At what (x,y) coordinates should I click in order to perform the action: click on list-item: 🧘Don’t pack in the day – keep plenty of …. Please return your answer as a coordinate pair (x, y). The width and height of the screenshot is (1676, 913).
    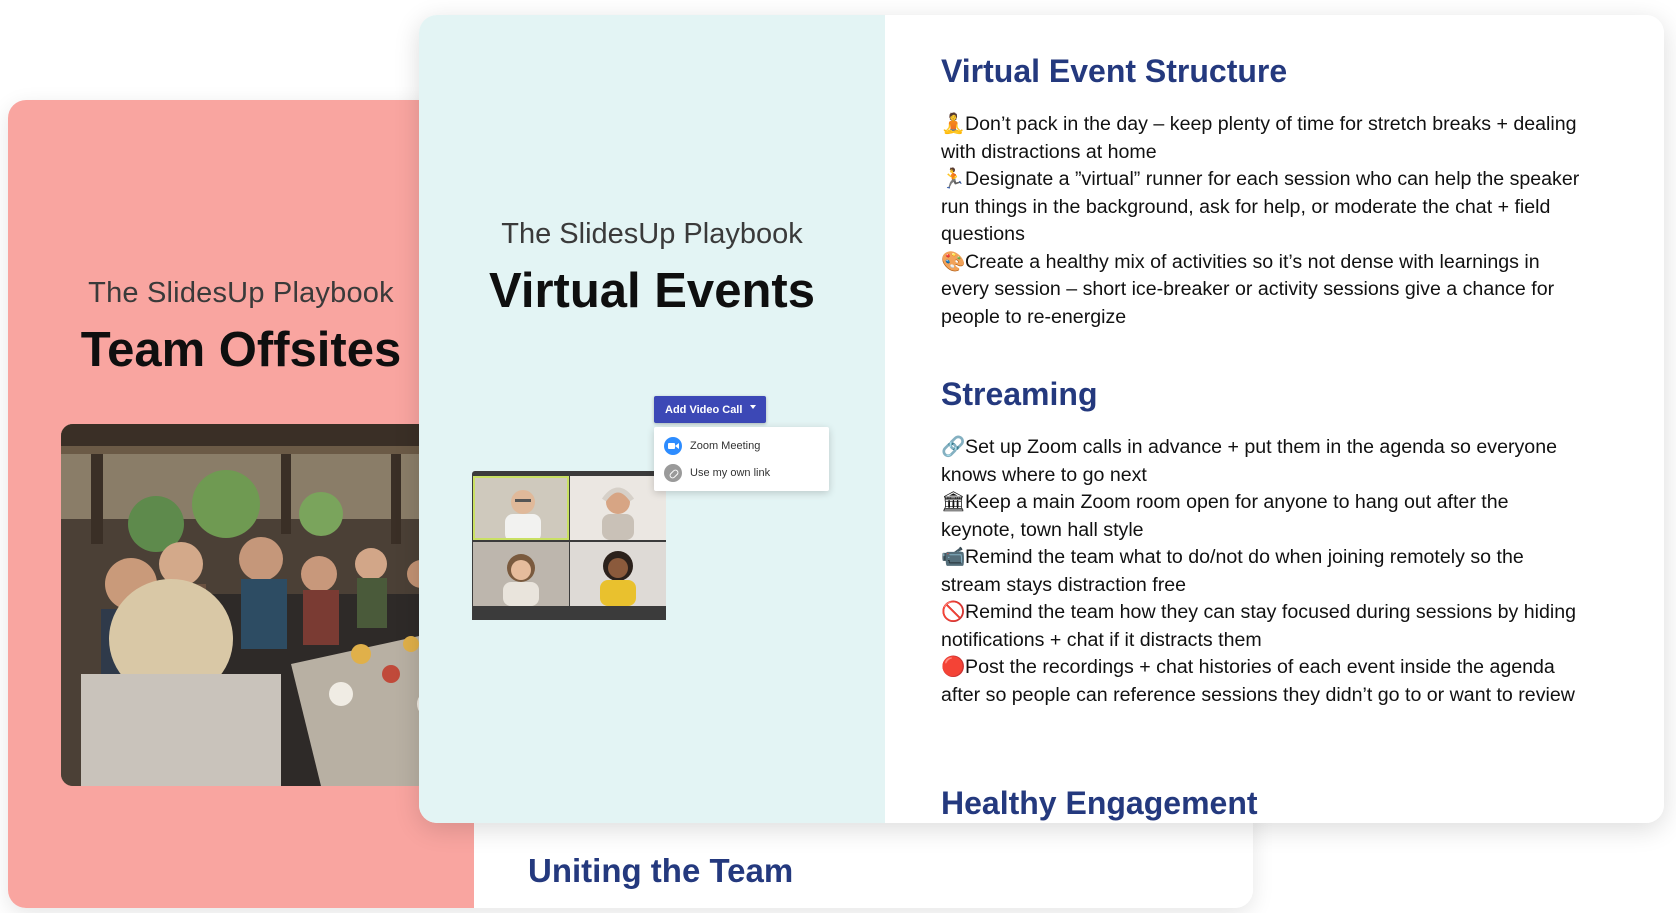
    Looking at the image, I should click on (1261, 138).